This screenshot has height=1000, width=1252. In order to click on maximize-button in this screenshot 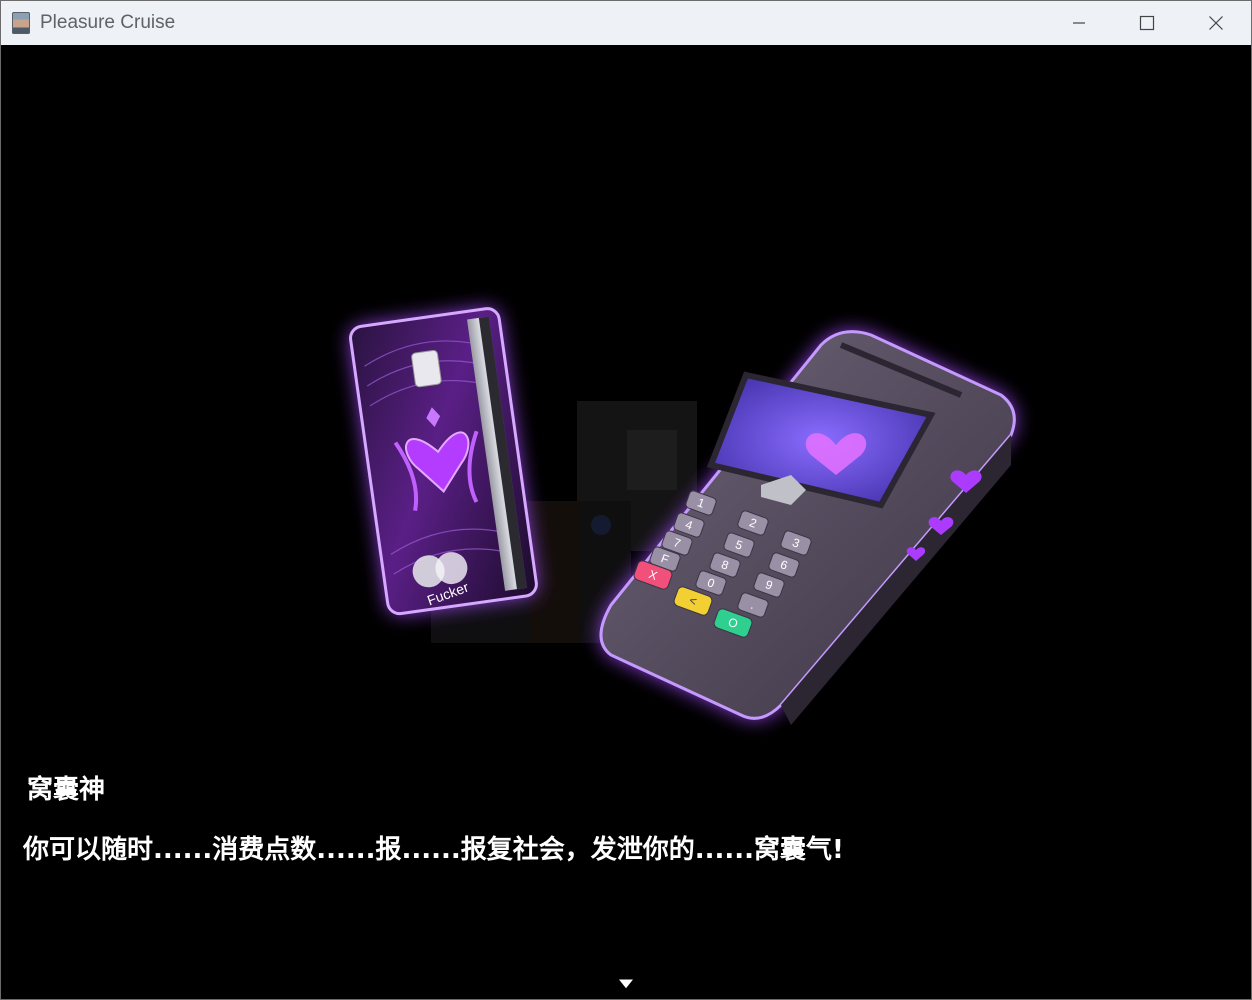, I will do `click(1147, 23)`.